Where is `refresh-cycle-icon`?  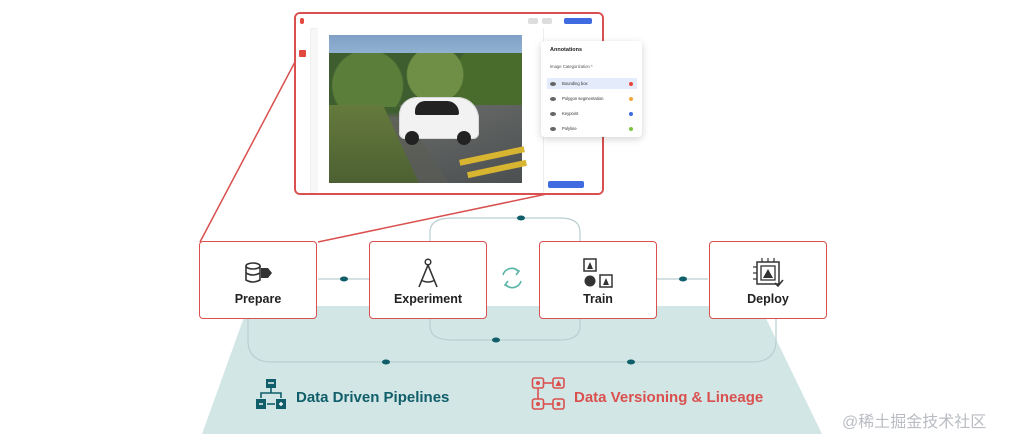
refresh-cycle-icon is located at coordinates (512, 278).